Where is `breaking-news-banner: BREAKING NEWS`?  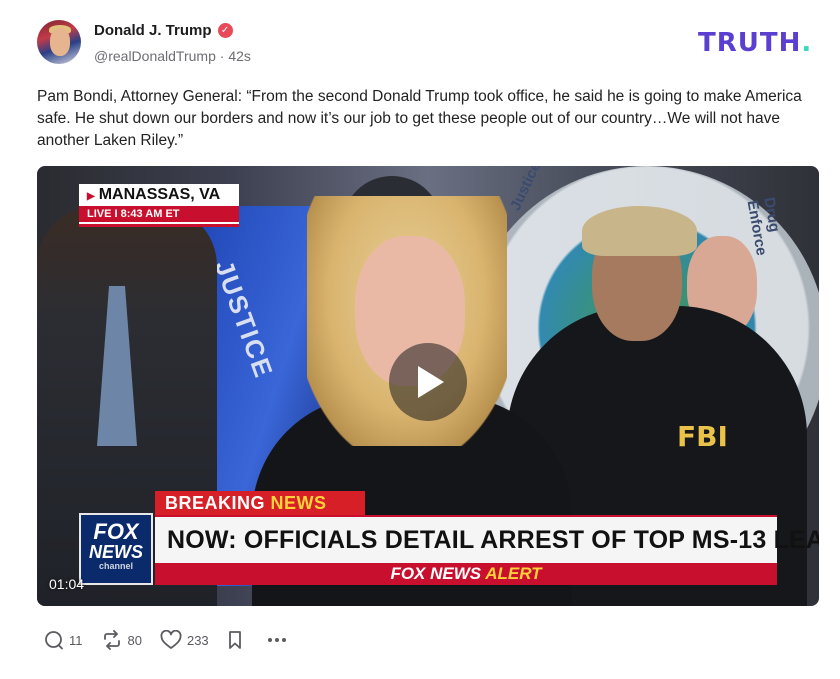 breaking-news-banner: BREAKING NEWS is located at coordinates (260, 503).